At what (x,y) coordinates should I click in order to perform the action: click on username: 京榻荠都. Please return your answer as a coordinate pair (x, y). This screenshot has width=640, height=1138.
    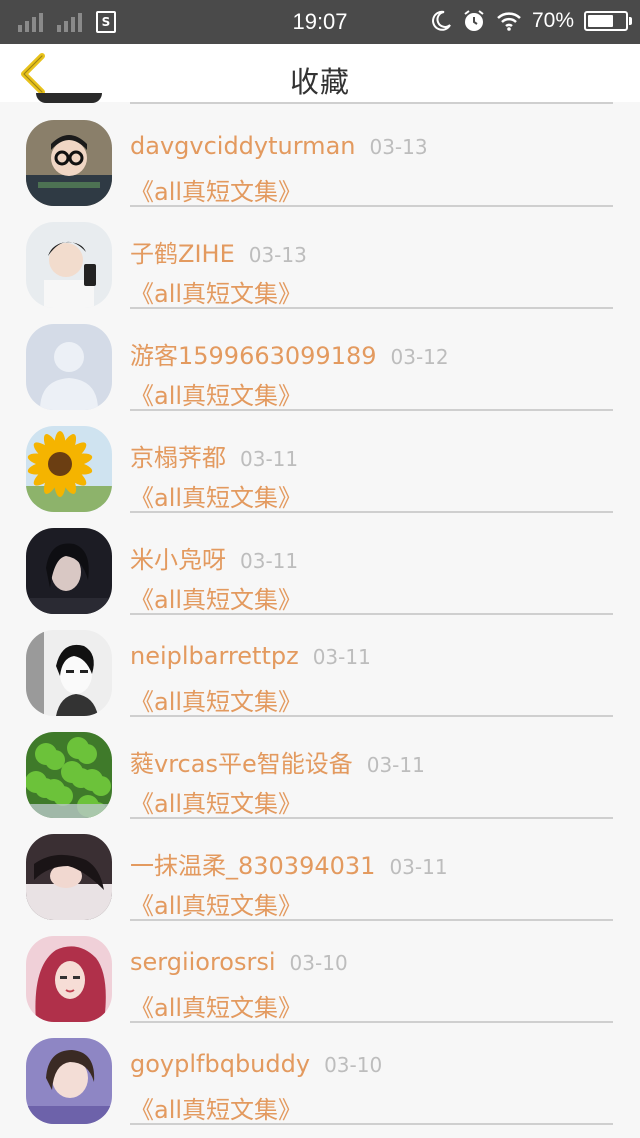
    Looking at the image, I should click on (178, 458).